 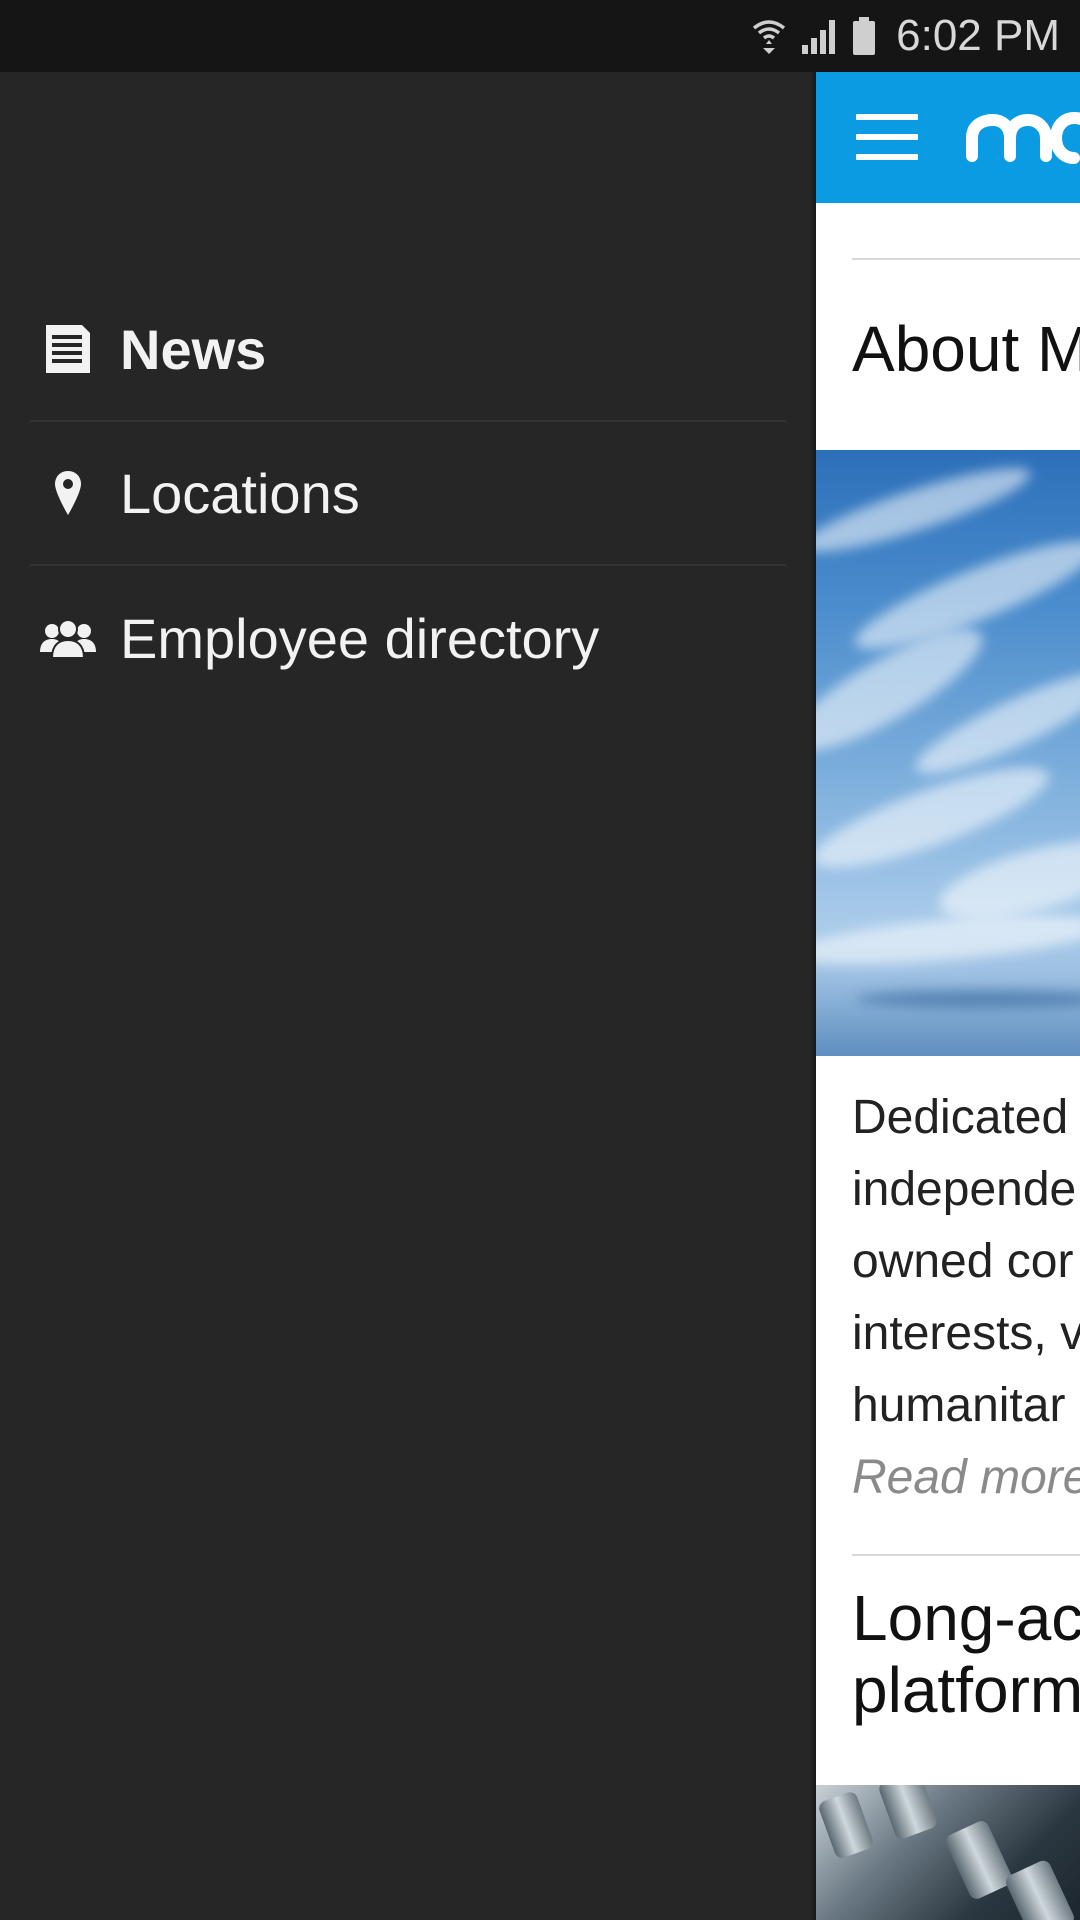 What do you see at coordinates (864, 36) in the screenshot?
I see `battery-icon` at bounding box center [864, 36].